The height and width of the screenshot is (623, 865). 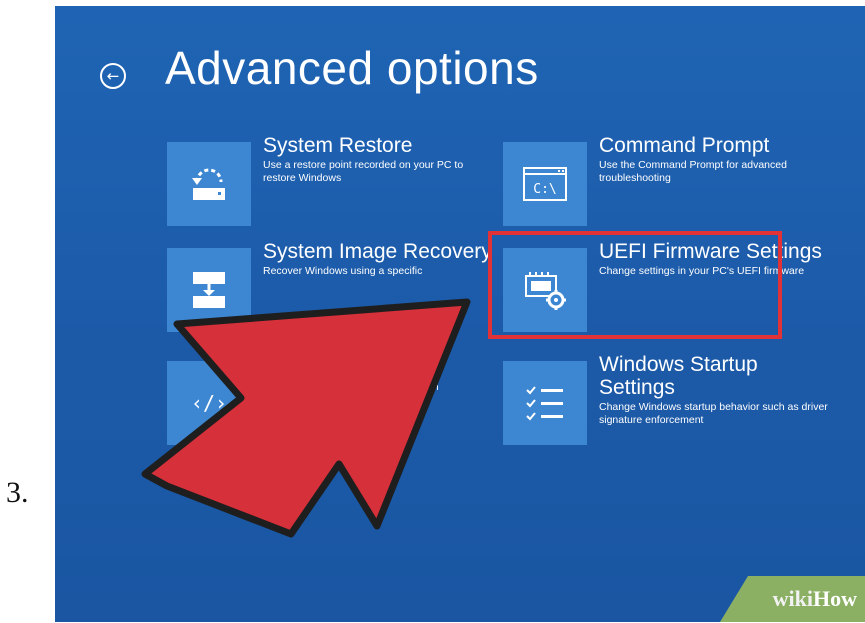 What do you see at coordinates (17, 492) in the screenshot?
I see `step-number: 3.` at bounding box center [17, 492].